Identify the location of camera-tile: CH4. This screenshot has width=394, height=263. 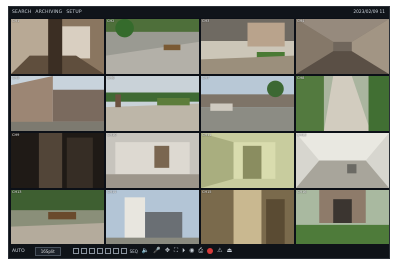
(342, 46).